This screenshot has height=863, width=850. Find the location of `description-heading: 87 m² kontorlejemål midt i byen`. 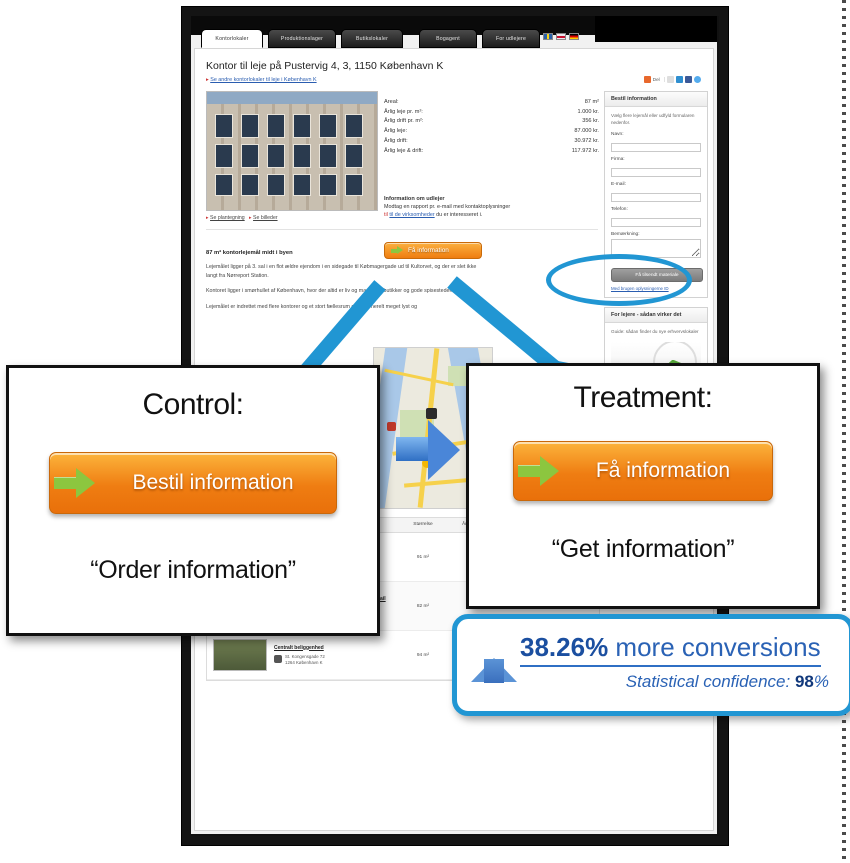

description-heading: 87 m² kontorlejemål midt i byen is located at coordinates (249, 253).